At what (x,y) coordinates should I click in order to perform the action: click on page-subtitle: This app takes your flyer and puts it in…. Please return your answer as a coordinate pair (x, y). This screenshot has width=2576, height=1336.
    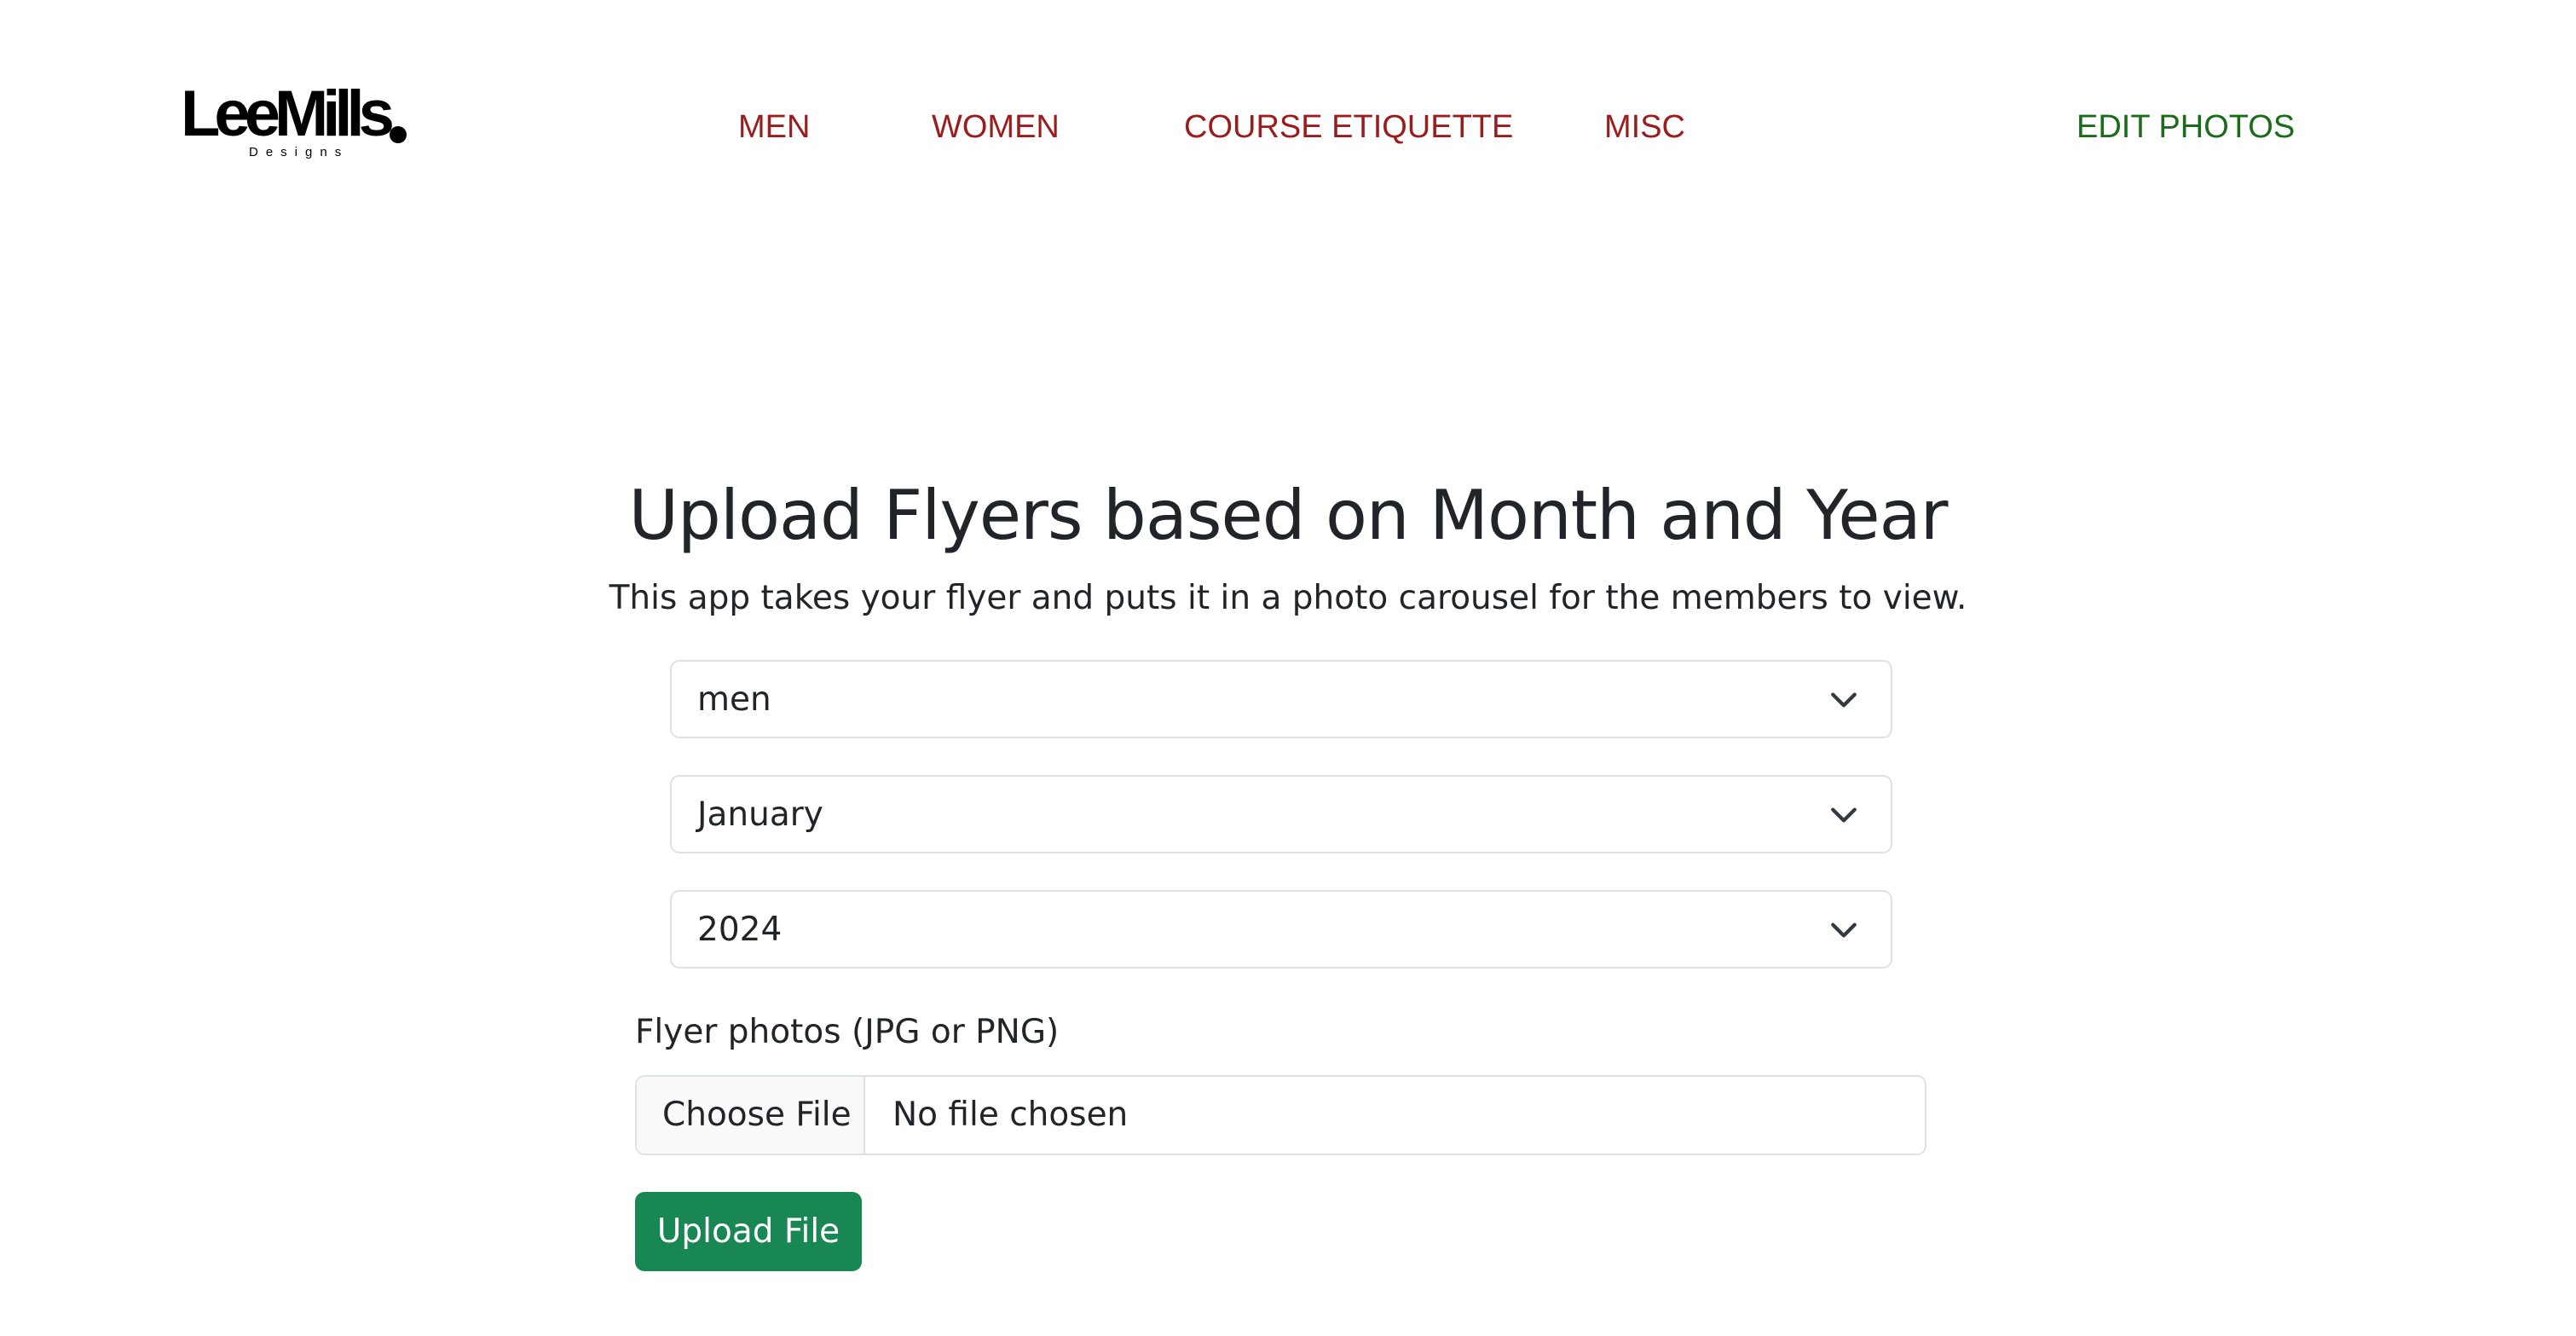
    Looking at the image, I should click on (1288, 598).